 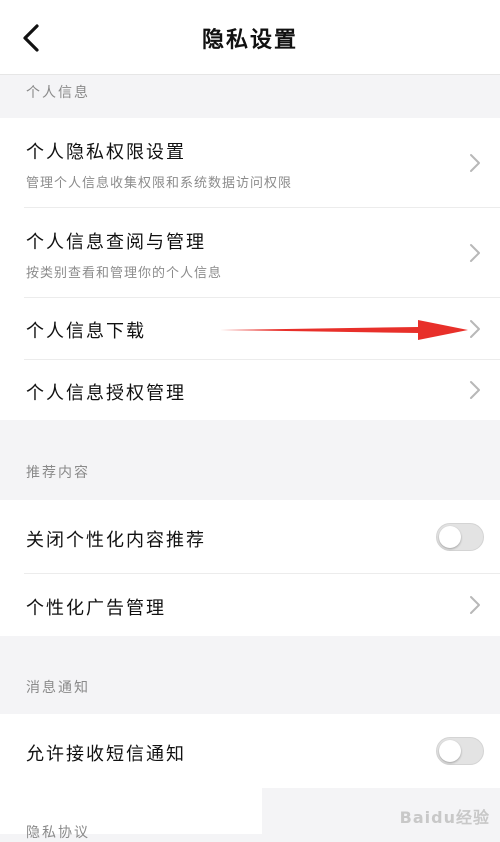 I want to click on message-notification-group: 允许接收短信通知, so click(x=250, y=751).